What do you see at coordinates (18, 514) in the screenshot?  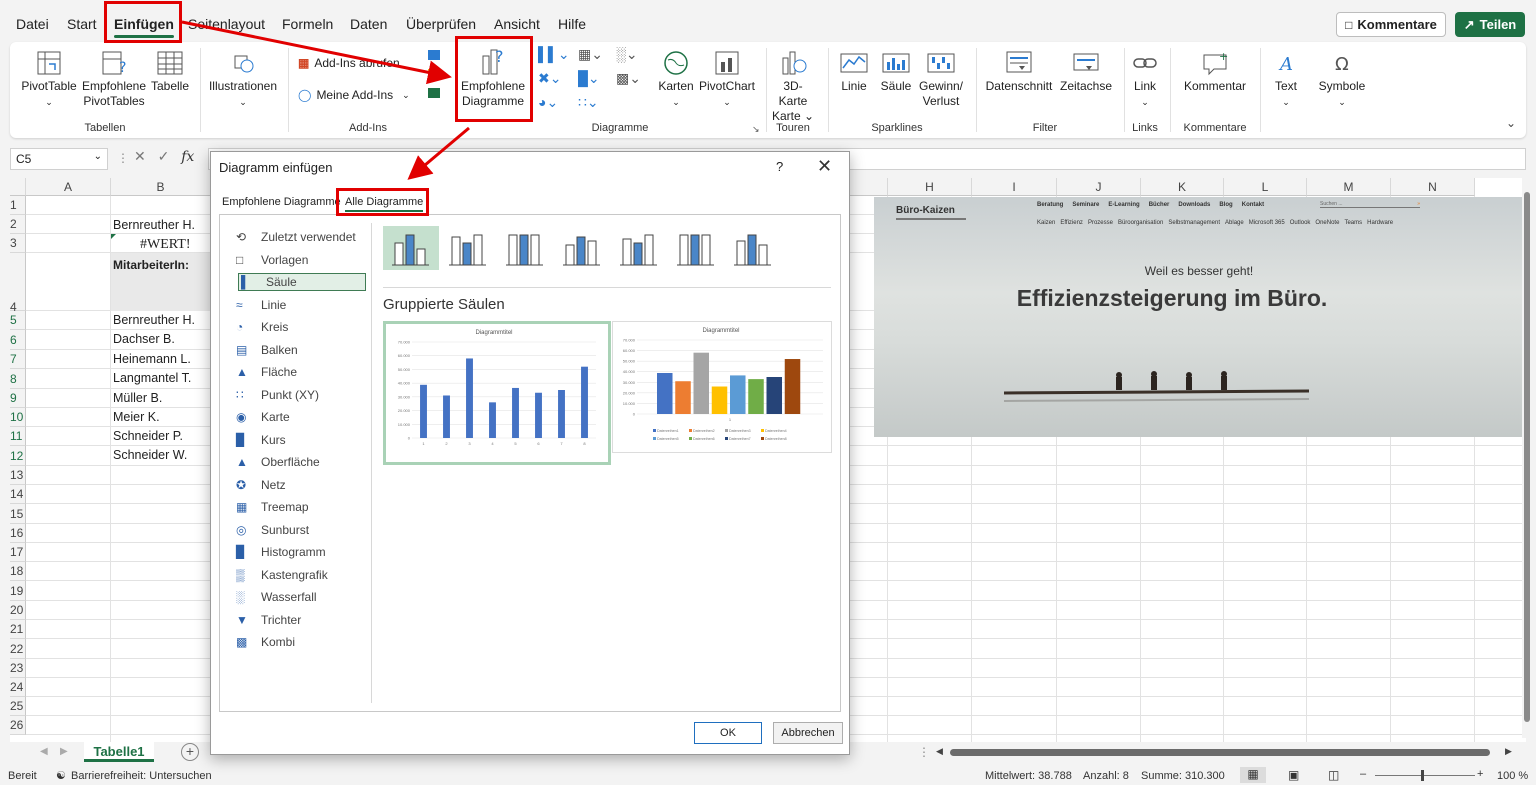 I see `row-header-15: 15` at bounding box center [18, 514].